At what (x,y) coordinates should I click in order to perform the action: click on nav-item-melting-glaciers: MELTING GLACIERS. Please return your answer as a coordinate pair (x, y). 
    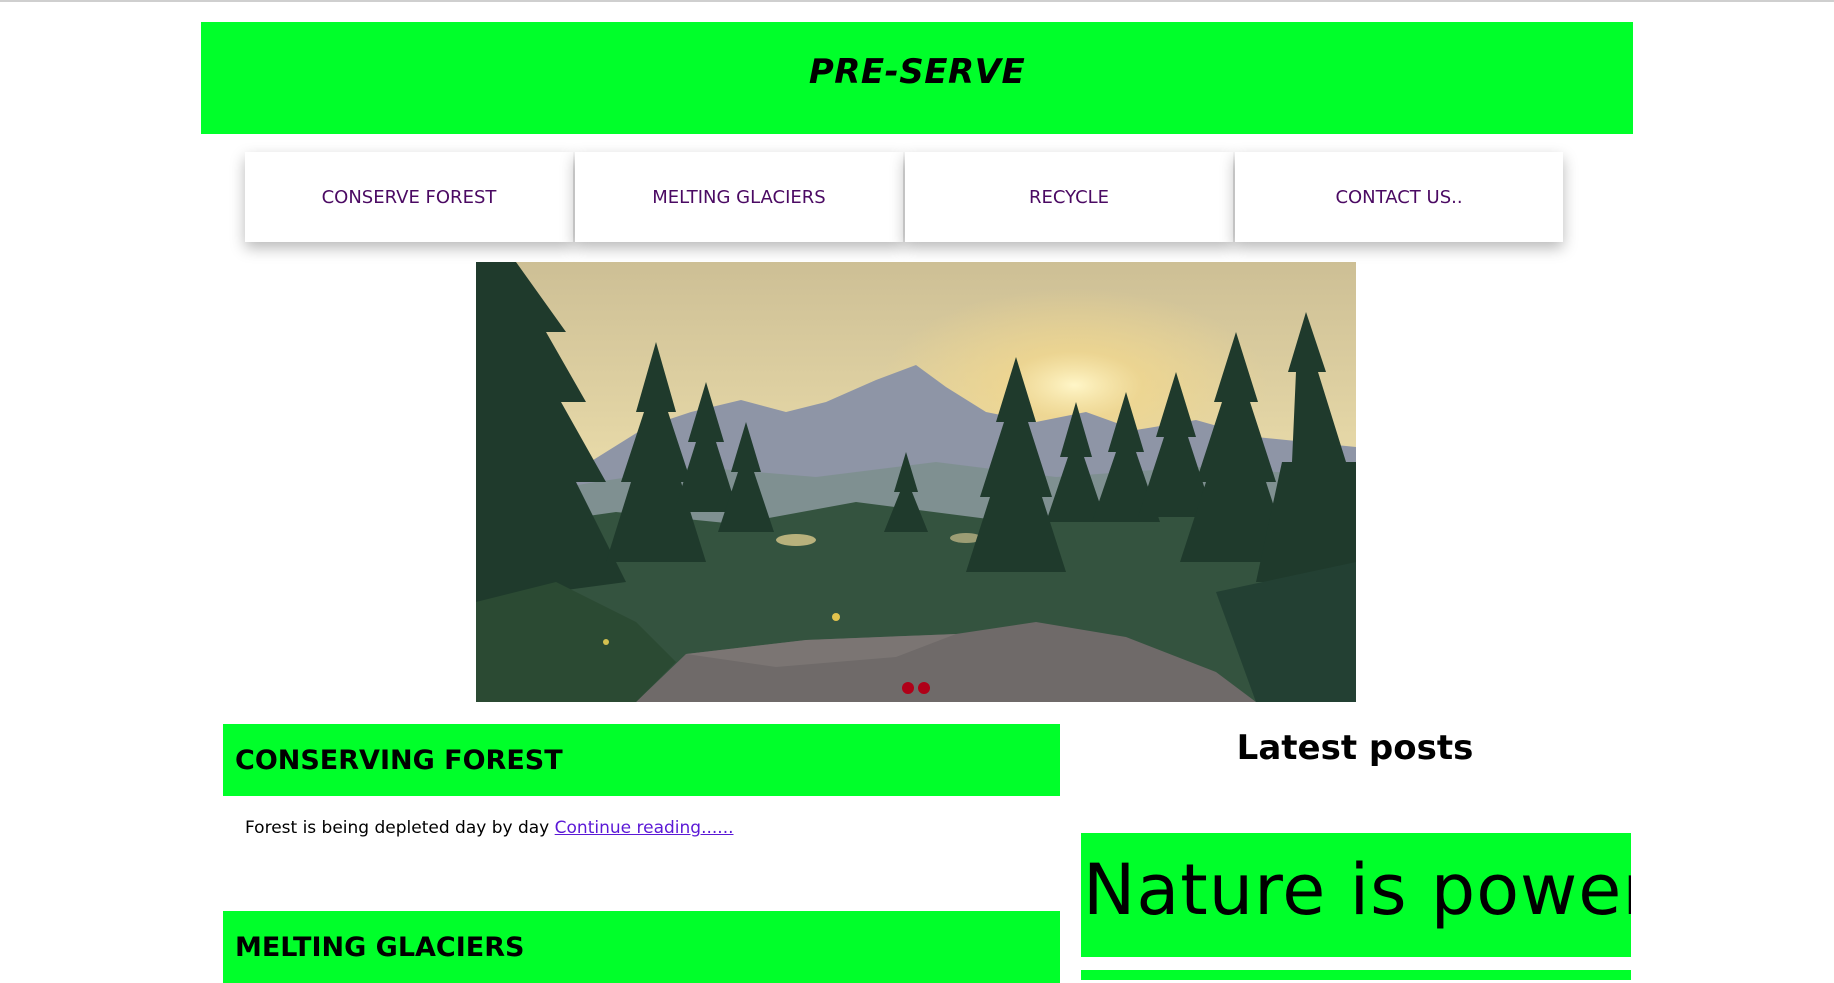
    Looking at the image, I should click on (739, 197).